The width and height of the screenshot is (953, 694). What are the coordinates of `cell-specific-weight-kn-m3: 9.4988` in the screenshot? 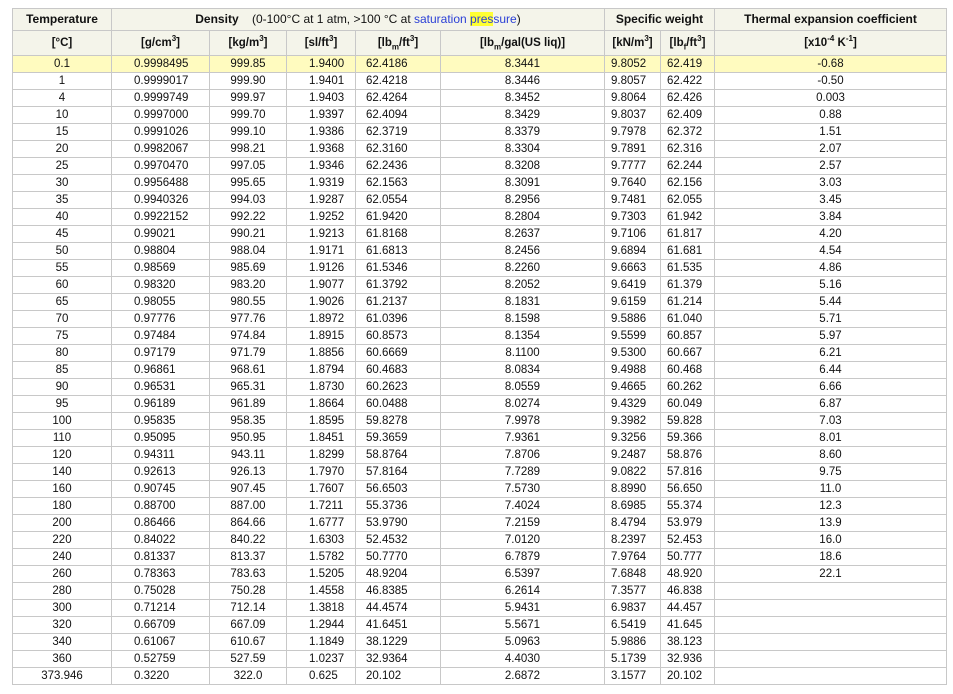 It's located at (633, 370).